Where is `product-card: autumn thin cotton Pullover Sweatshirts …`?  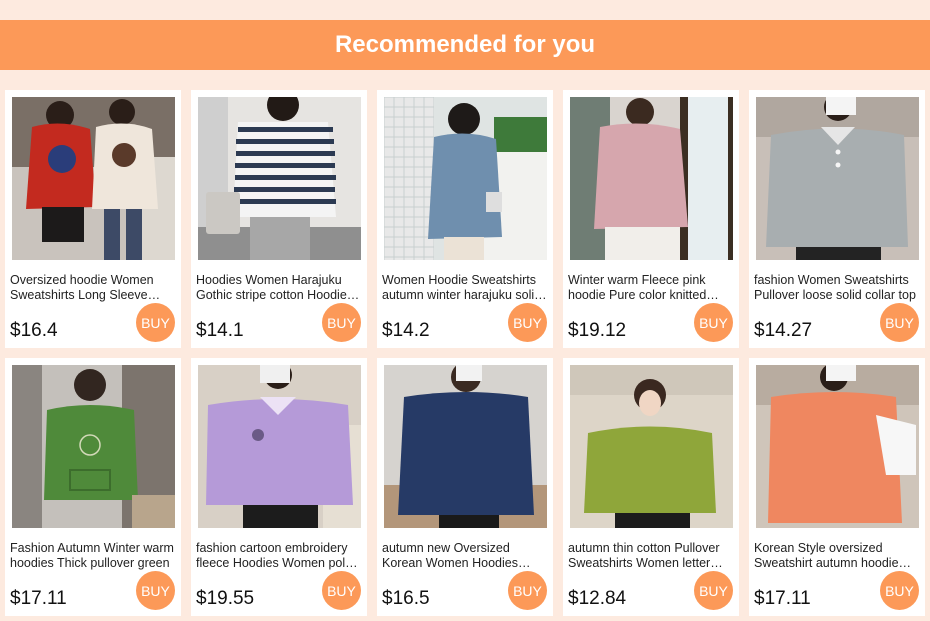
product-card: autumn thin cotton Pullover Sweatshirts … is located at coordinates (651, 487).